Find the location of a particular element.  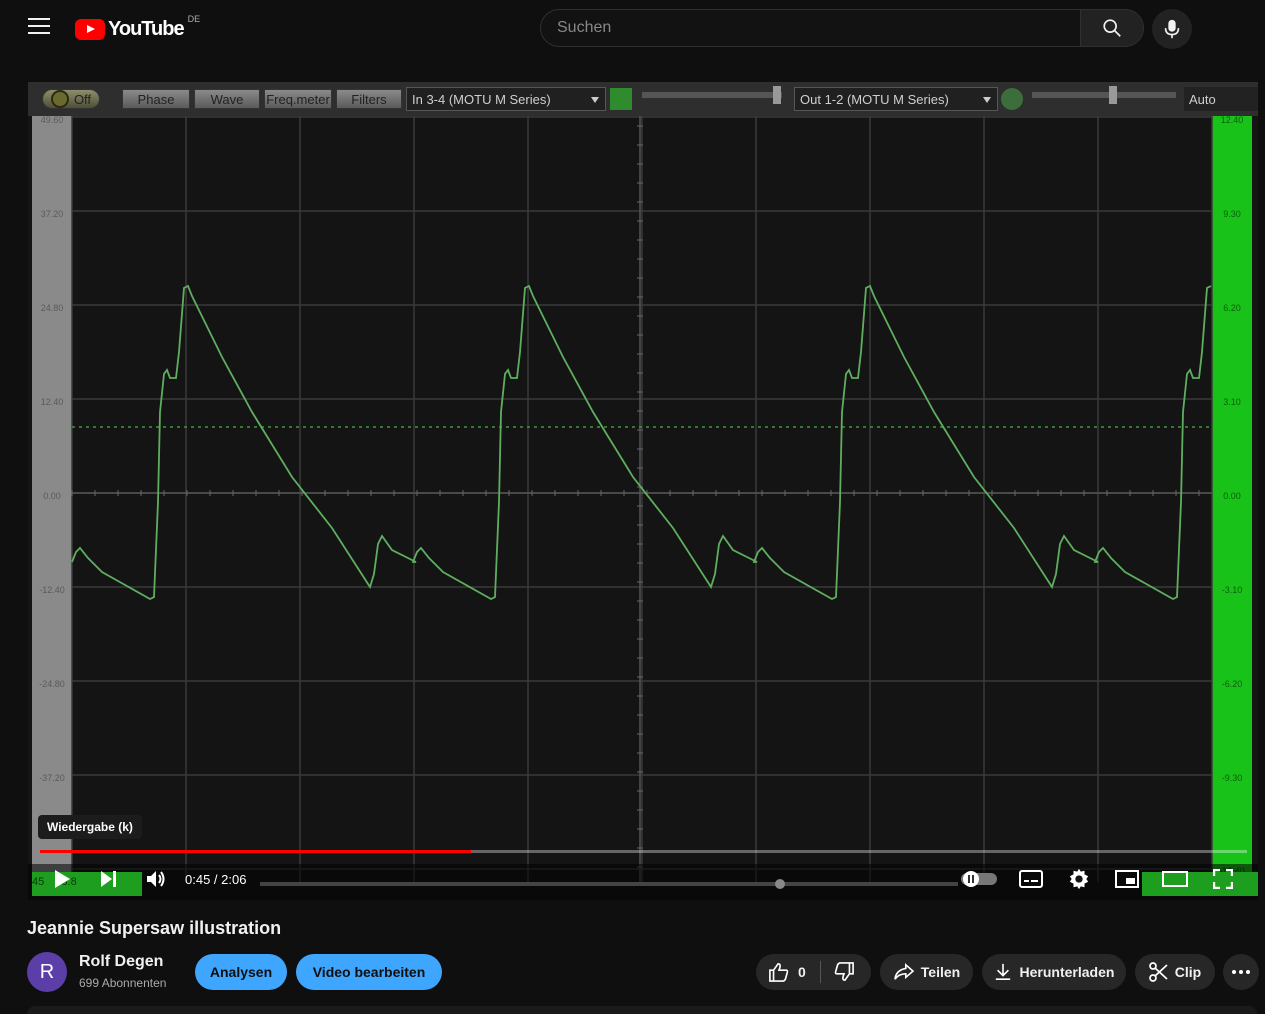

osc-right-scale-label: 6.20 is located at coordinates (1232, 308).